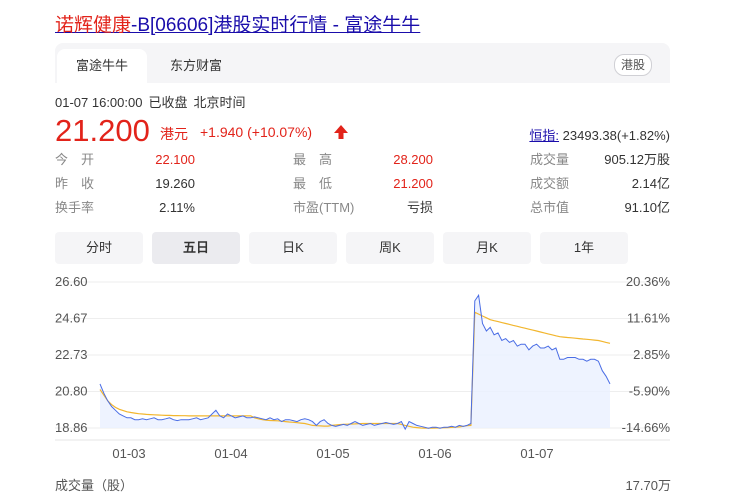  Describe the element at coordinates (99, 248) in the screenshot. I see `period-intraday: 分时` at that location.